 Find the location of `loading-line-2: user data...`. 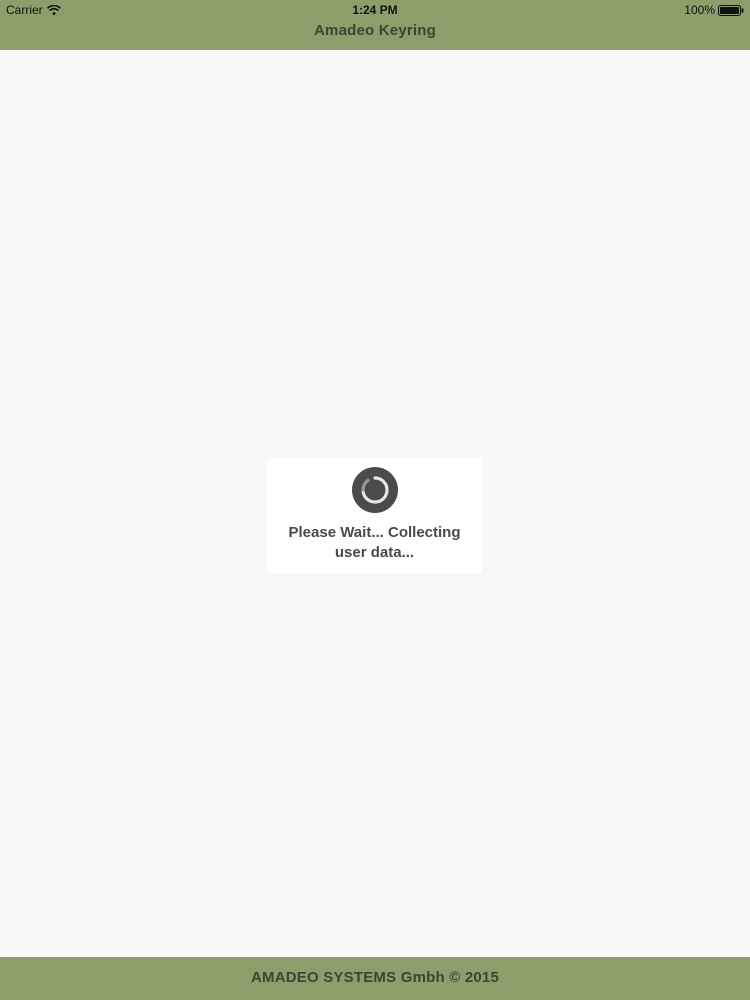

loading-line-2: user data... is located at coordinates (374, 552).